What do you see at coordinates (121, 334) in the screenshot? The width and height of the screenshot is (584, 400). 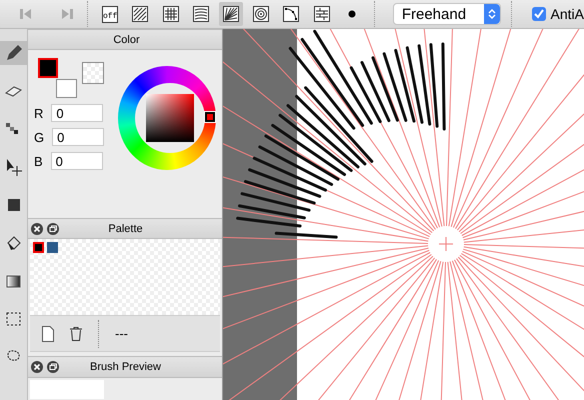 I see `swatch-name: ---` at bounding box center [121, 334].